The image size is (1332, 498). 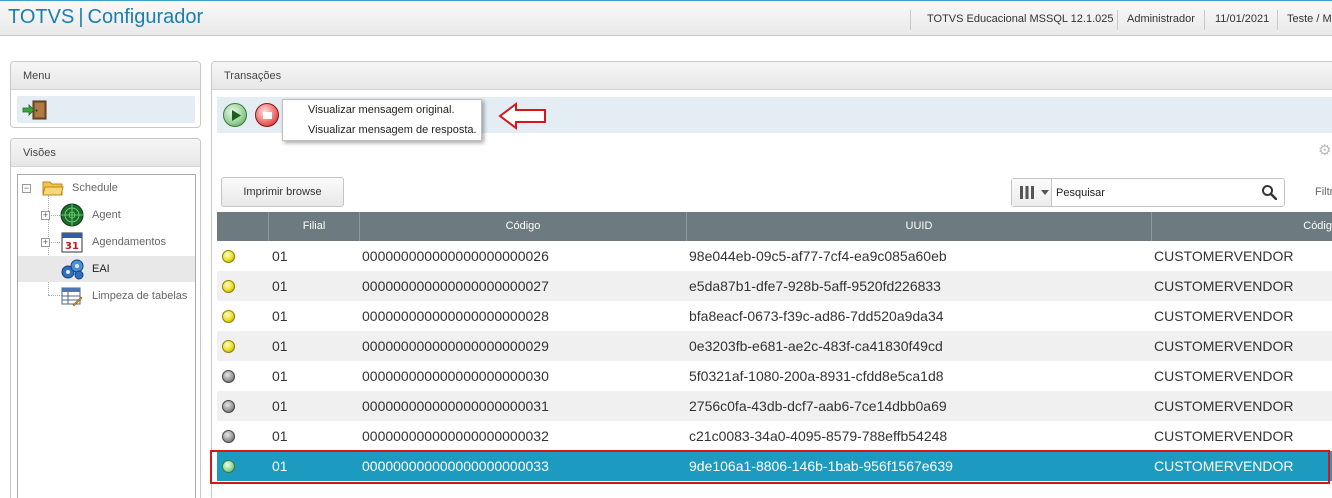 What do you see at coordinates (816, 376) in the screenshot?
I see `cell-uuid: 5f0321af-1080-200a-8931-cfdd8e5ca1d8` at bounding box center [816, 376].